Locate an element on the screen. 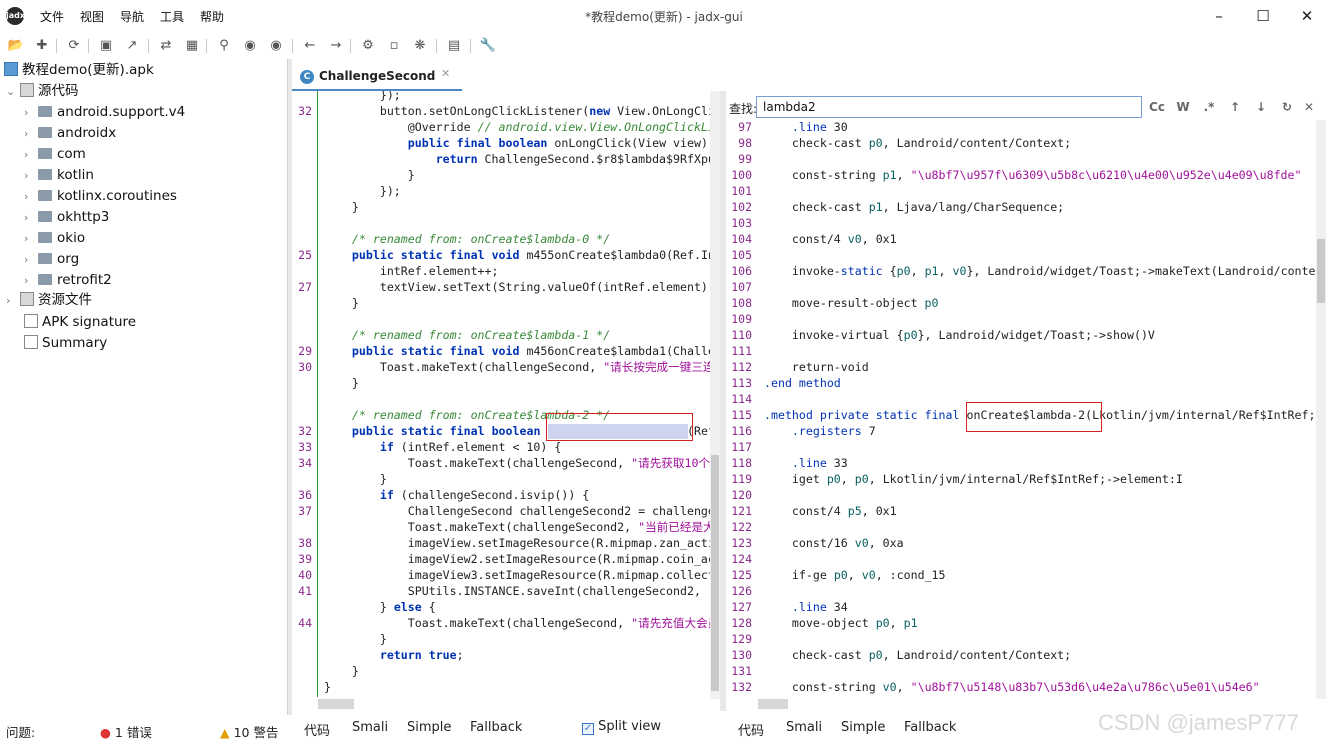 The width and height of the screenshot is (1328, 748). smali-line-number: 113 is located at coordinates (741, 383).